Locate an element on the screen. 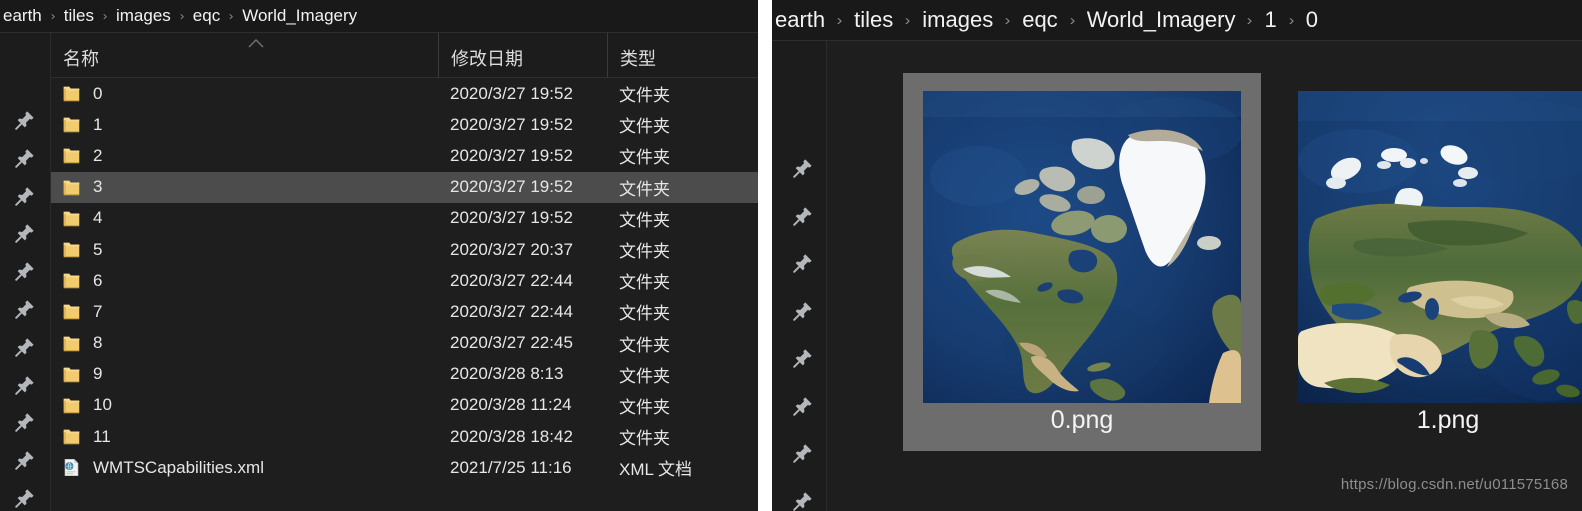  breadcrumb-item-1: 1 is located at coordinates (1270, 20).